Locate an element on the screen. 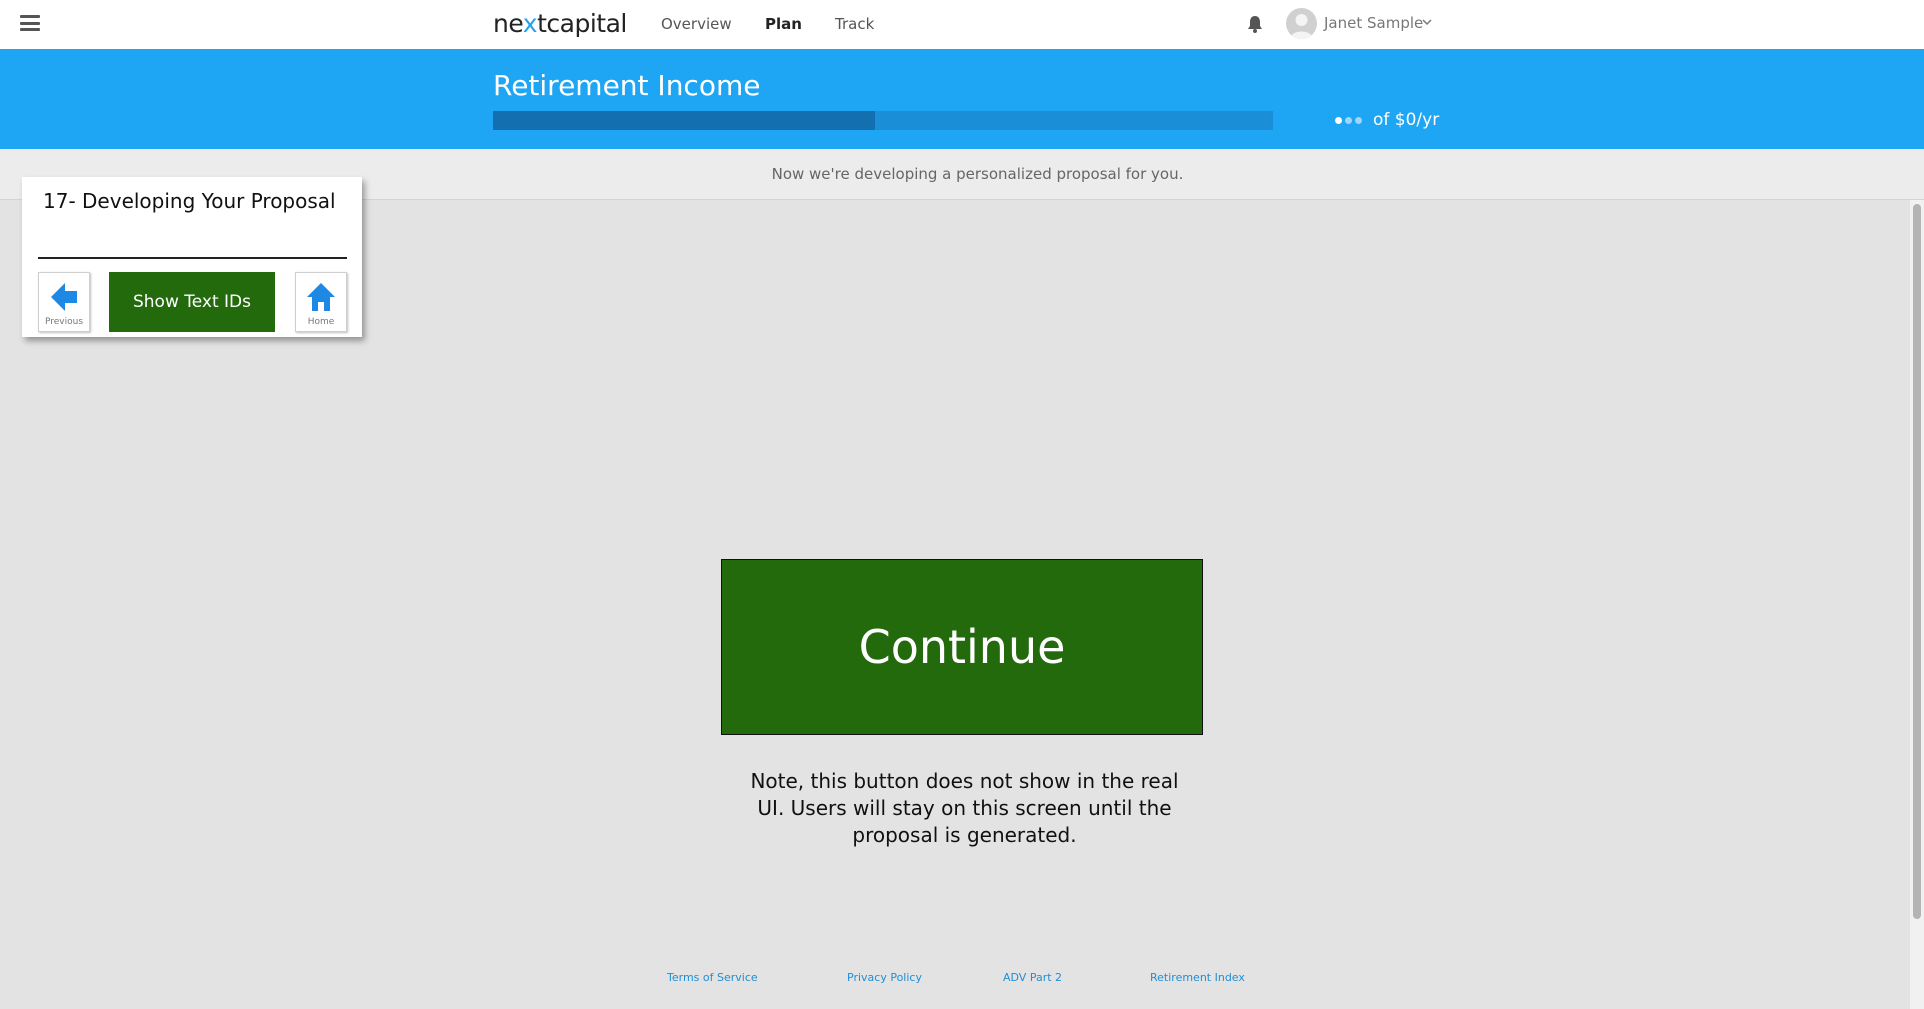  previous-label: Previous is located at coordinates (64, 322).